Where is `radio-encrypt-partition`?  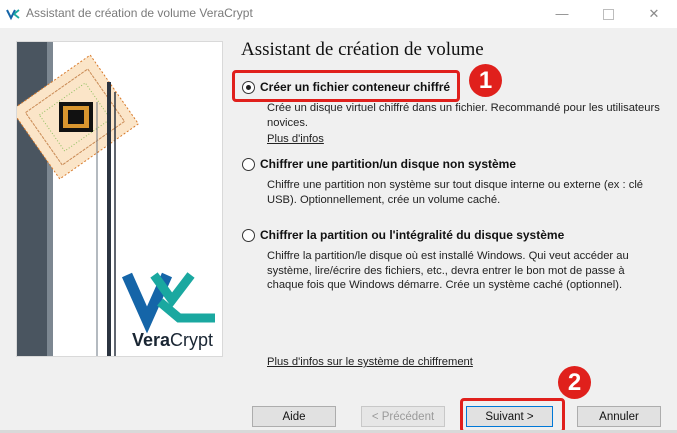
radio-encrypt-partition is located at coordinates (248, 164).